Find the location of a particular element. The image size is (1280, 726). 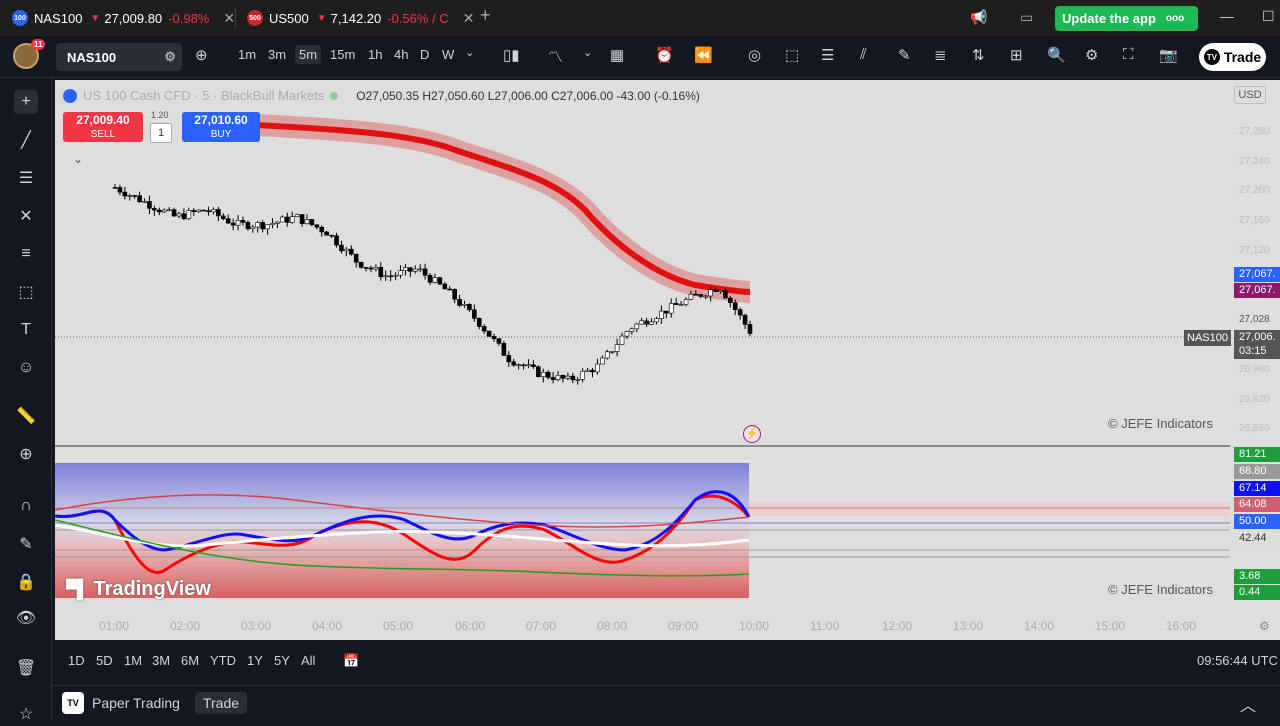

axis-settings-icon: ⚙ is located at coordinates (1264, 626).